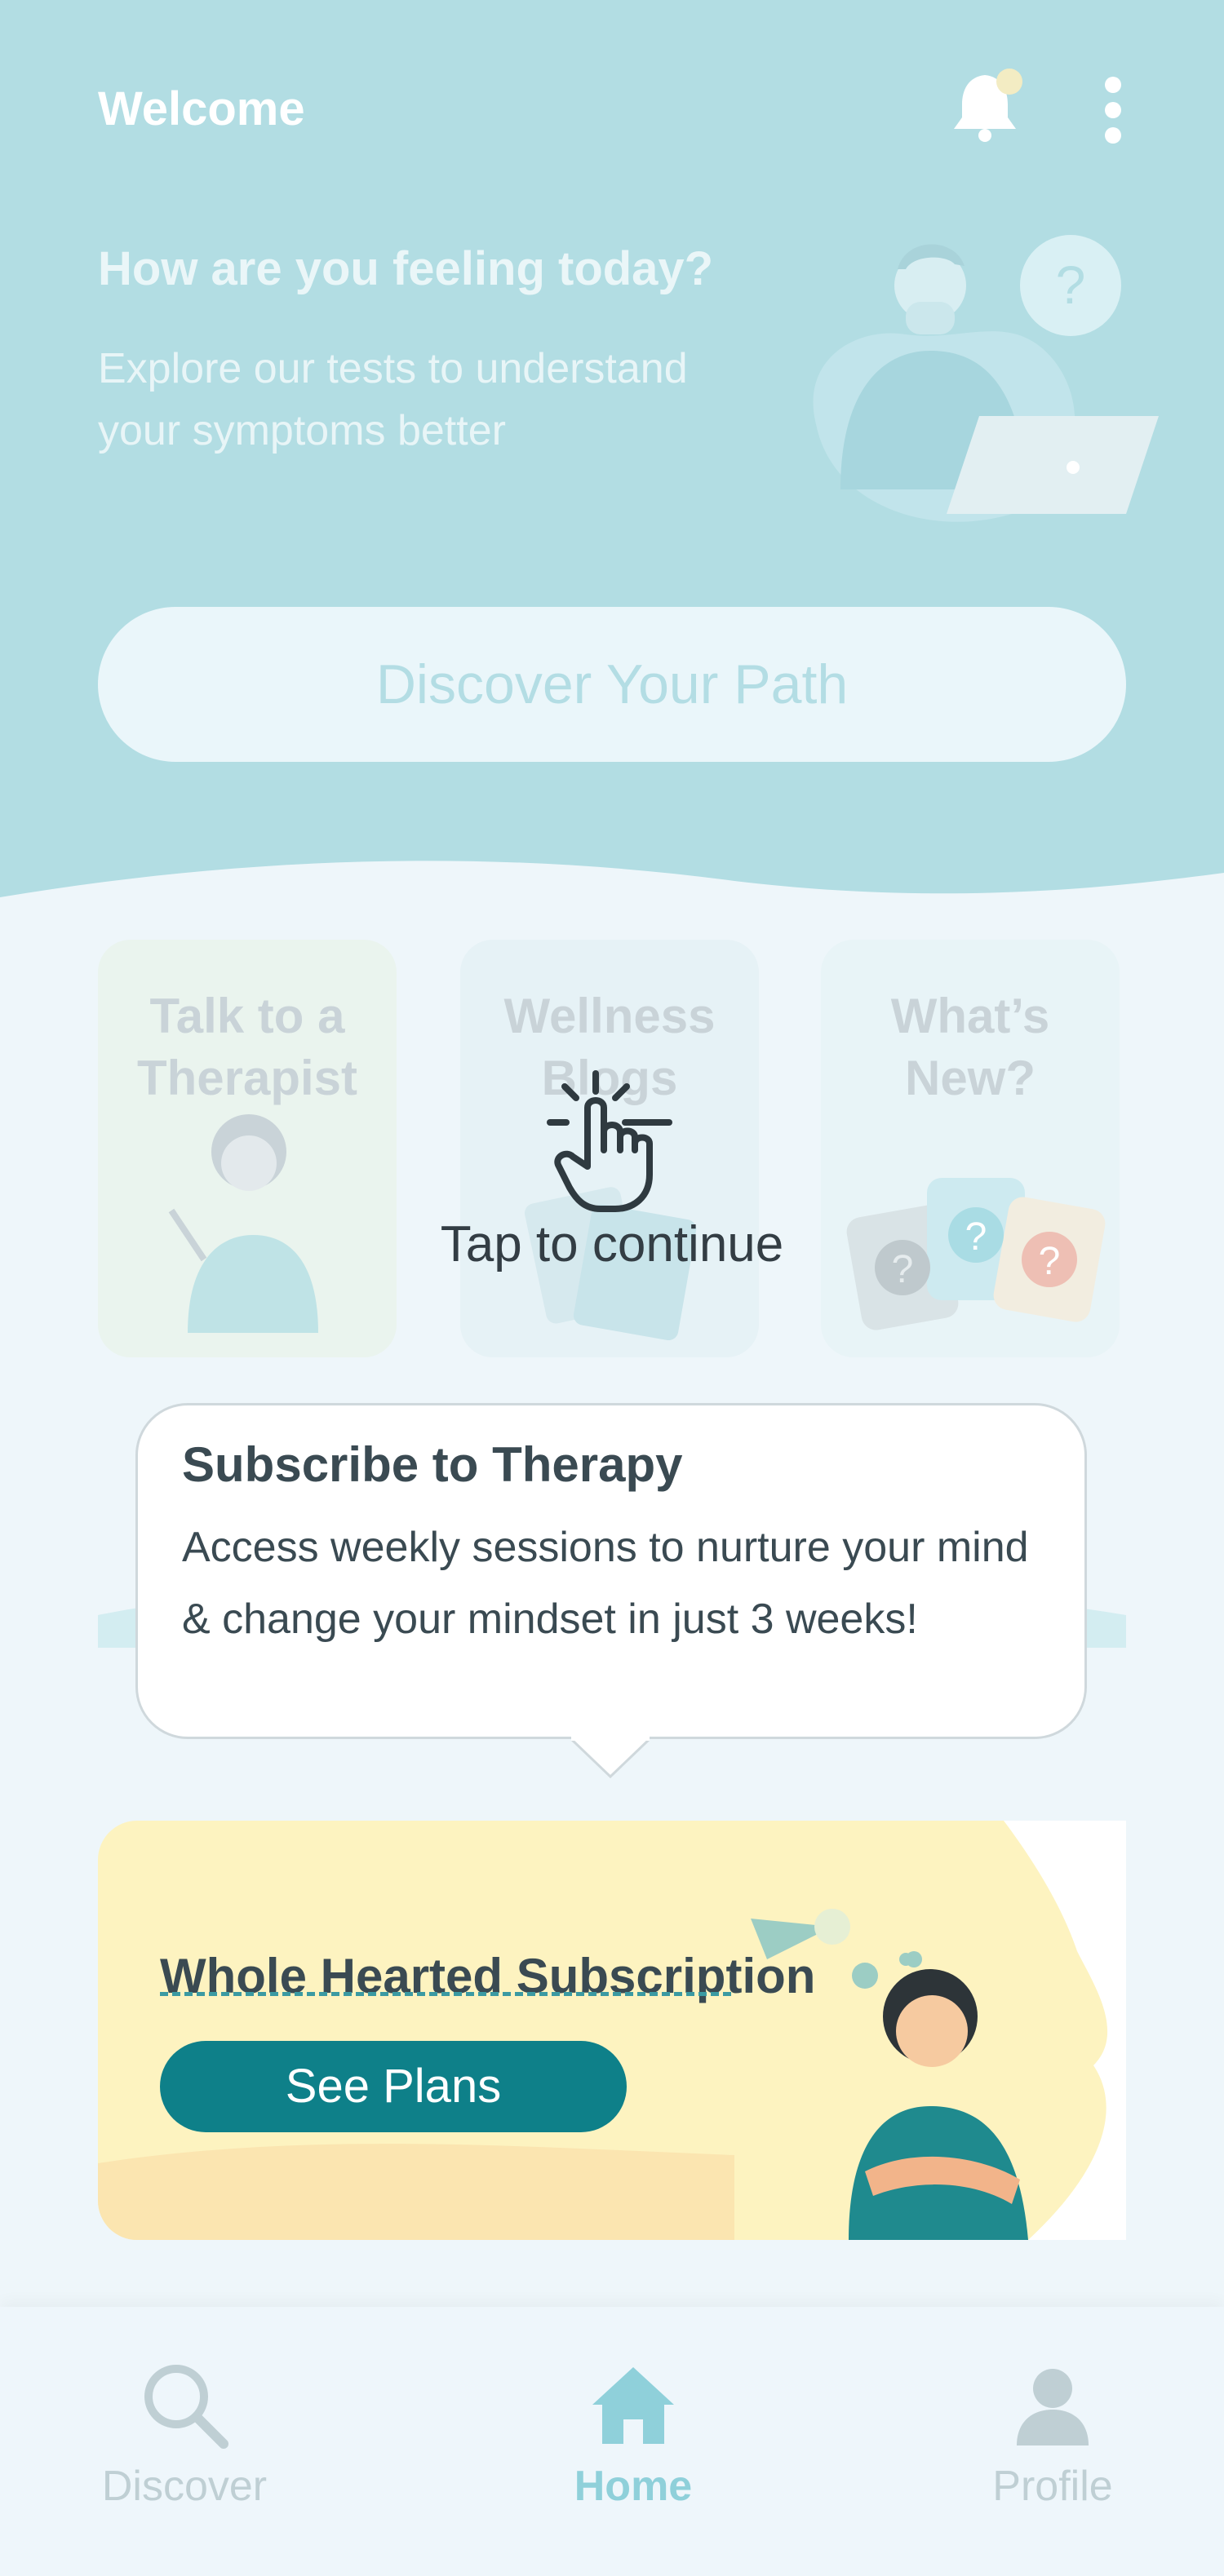 This screenshot has width=1224, height=2576. What do you see at coordinates (184, 2486) in the screenshot?
I see `nav-label-discover: Discover` at bounding box center [184, 2486].